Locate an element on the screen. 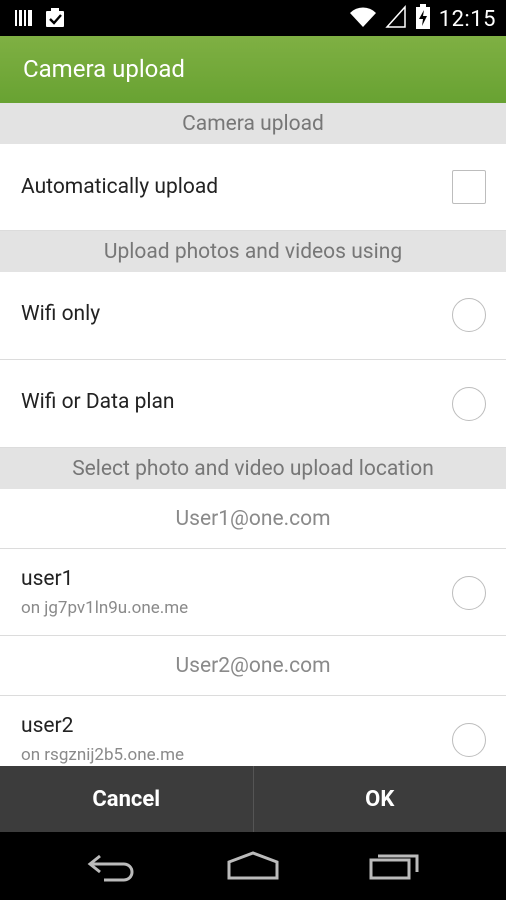  navigation-bar is located at coordinates (253, 866).